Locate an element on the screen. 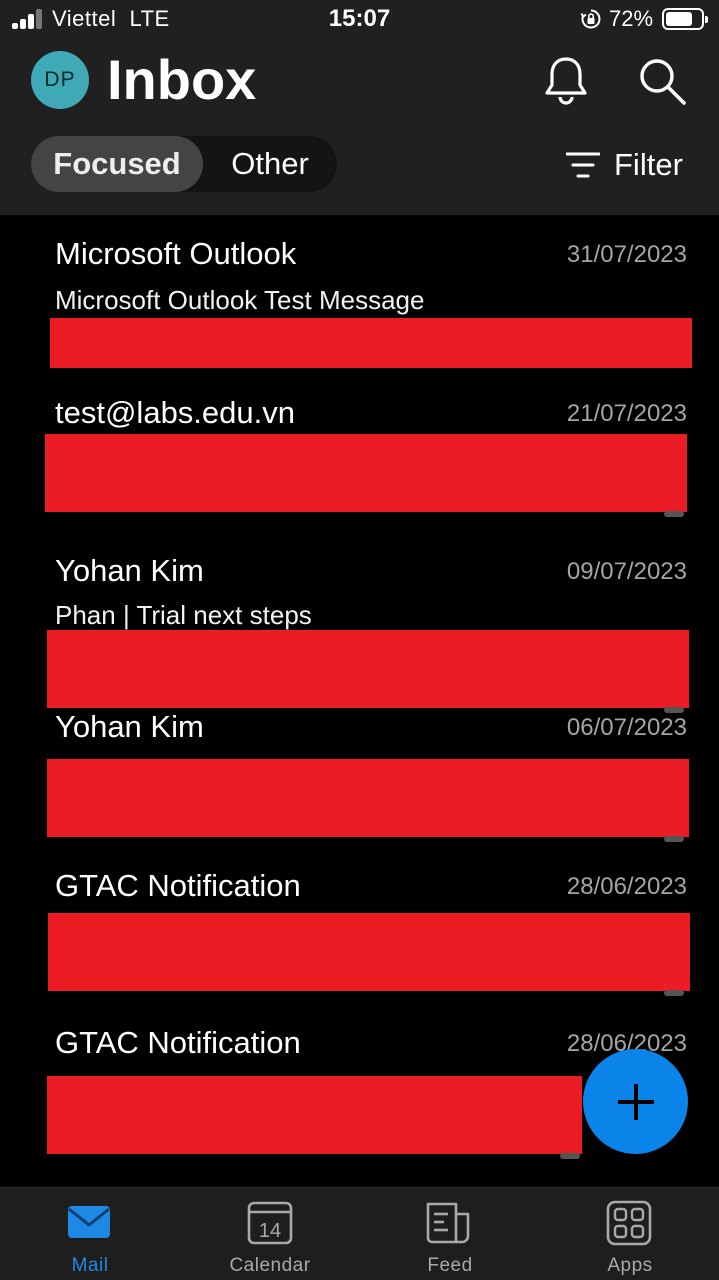 This screenshot has width=719, height=1280. status-bar: Viettel LTE 15:07 72% is located at coordinates (359, 20).